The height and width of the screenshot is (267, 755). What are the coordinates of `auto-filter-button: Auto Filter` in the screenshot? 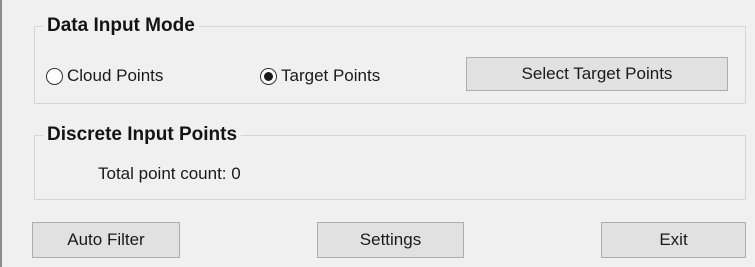 It's located at (106, 240).